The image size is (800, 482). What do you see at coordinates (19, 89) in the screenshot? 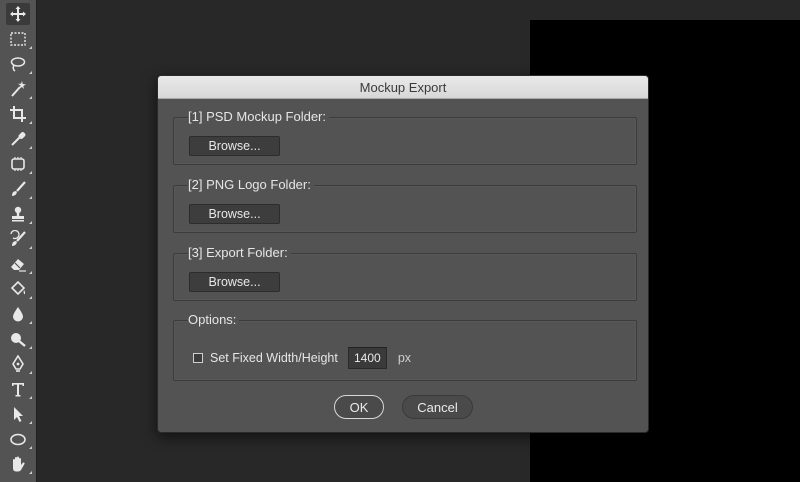
I see `magic-wand-tool-icon` at bounding box center [19, 89].